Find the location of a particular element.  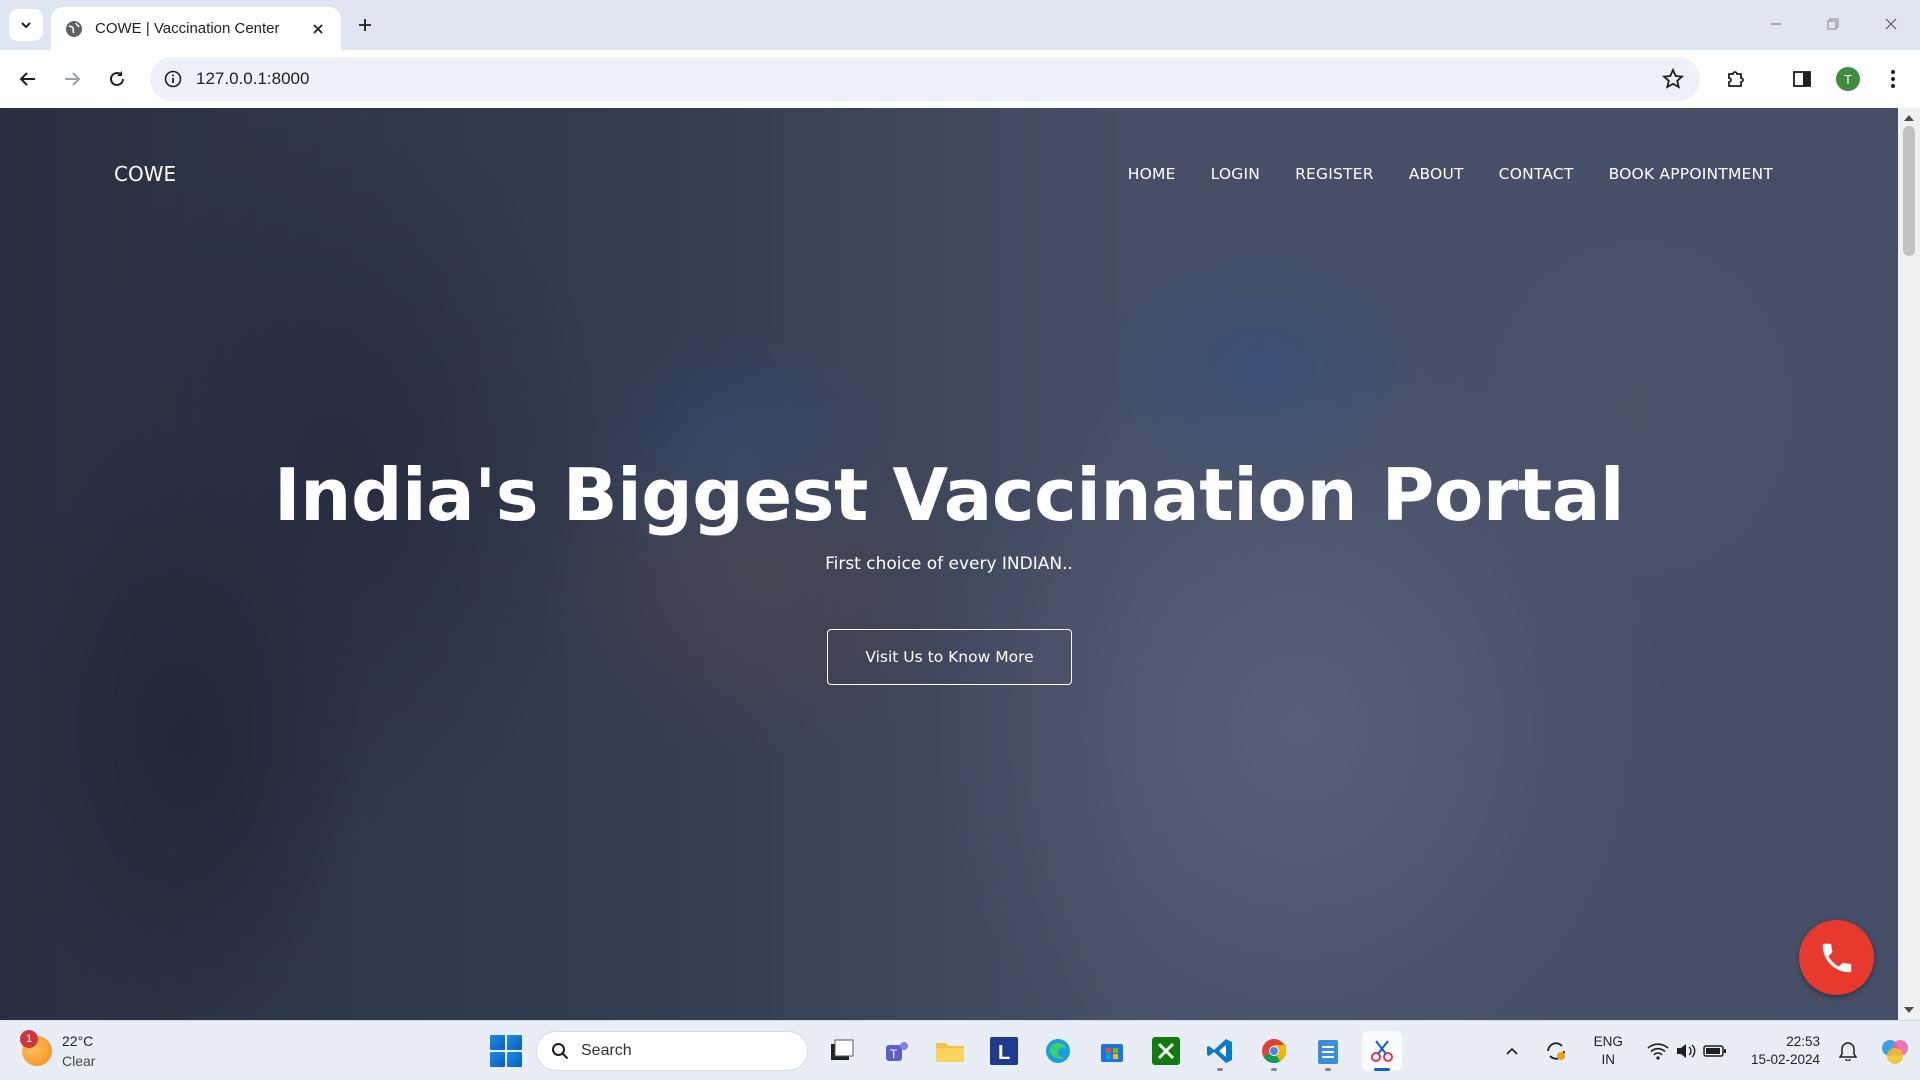

task-view-icon is located at coordinates (842, 1049).